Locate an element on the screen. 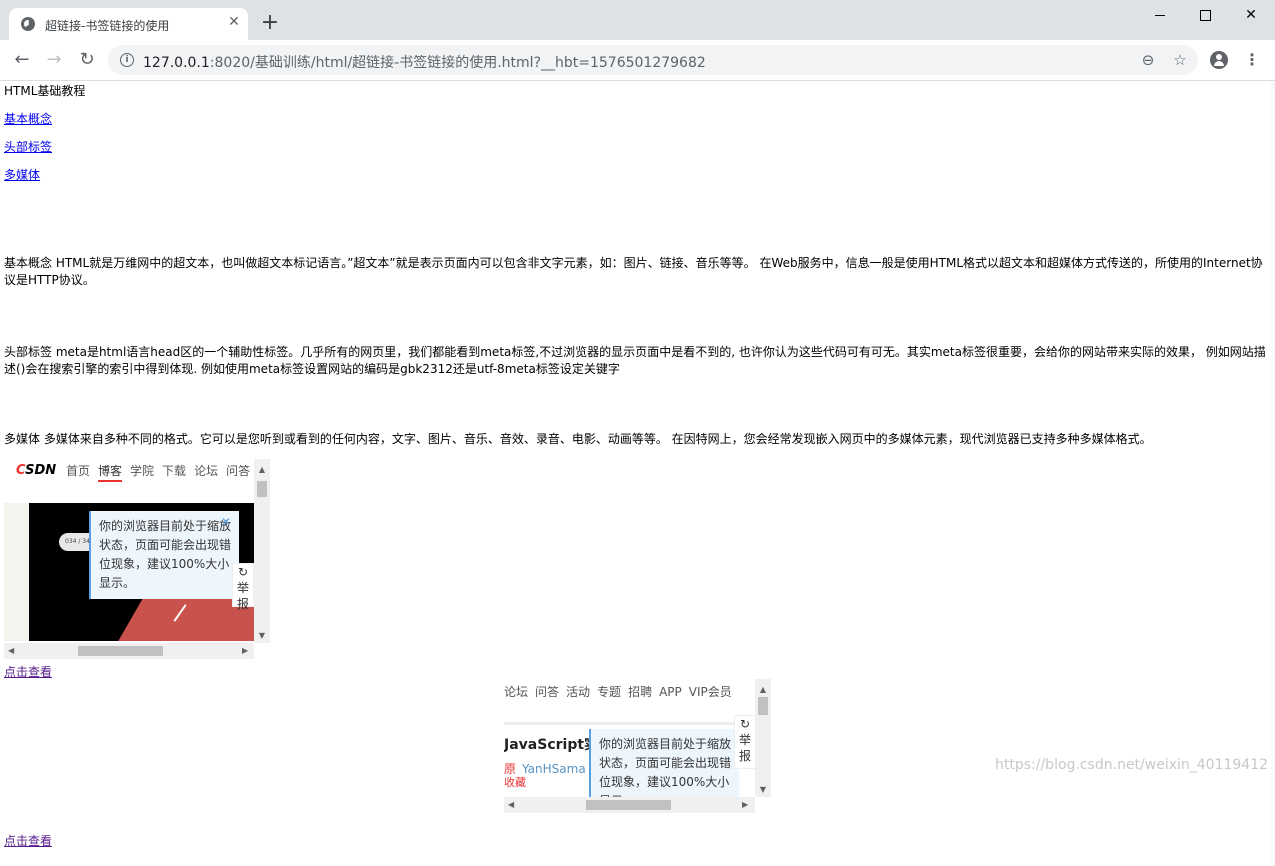 The width and height of the screenshot is (1275, 866). browser-tab: 超链接-书签链接的使用 ✕ is located at coordinates (128, 24).